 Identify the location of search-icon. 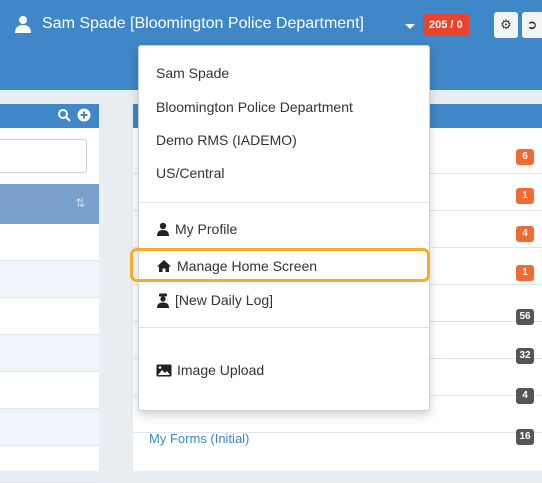
(64, 115).